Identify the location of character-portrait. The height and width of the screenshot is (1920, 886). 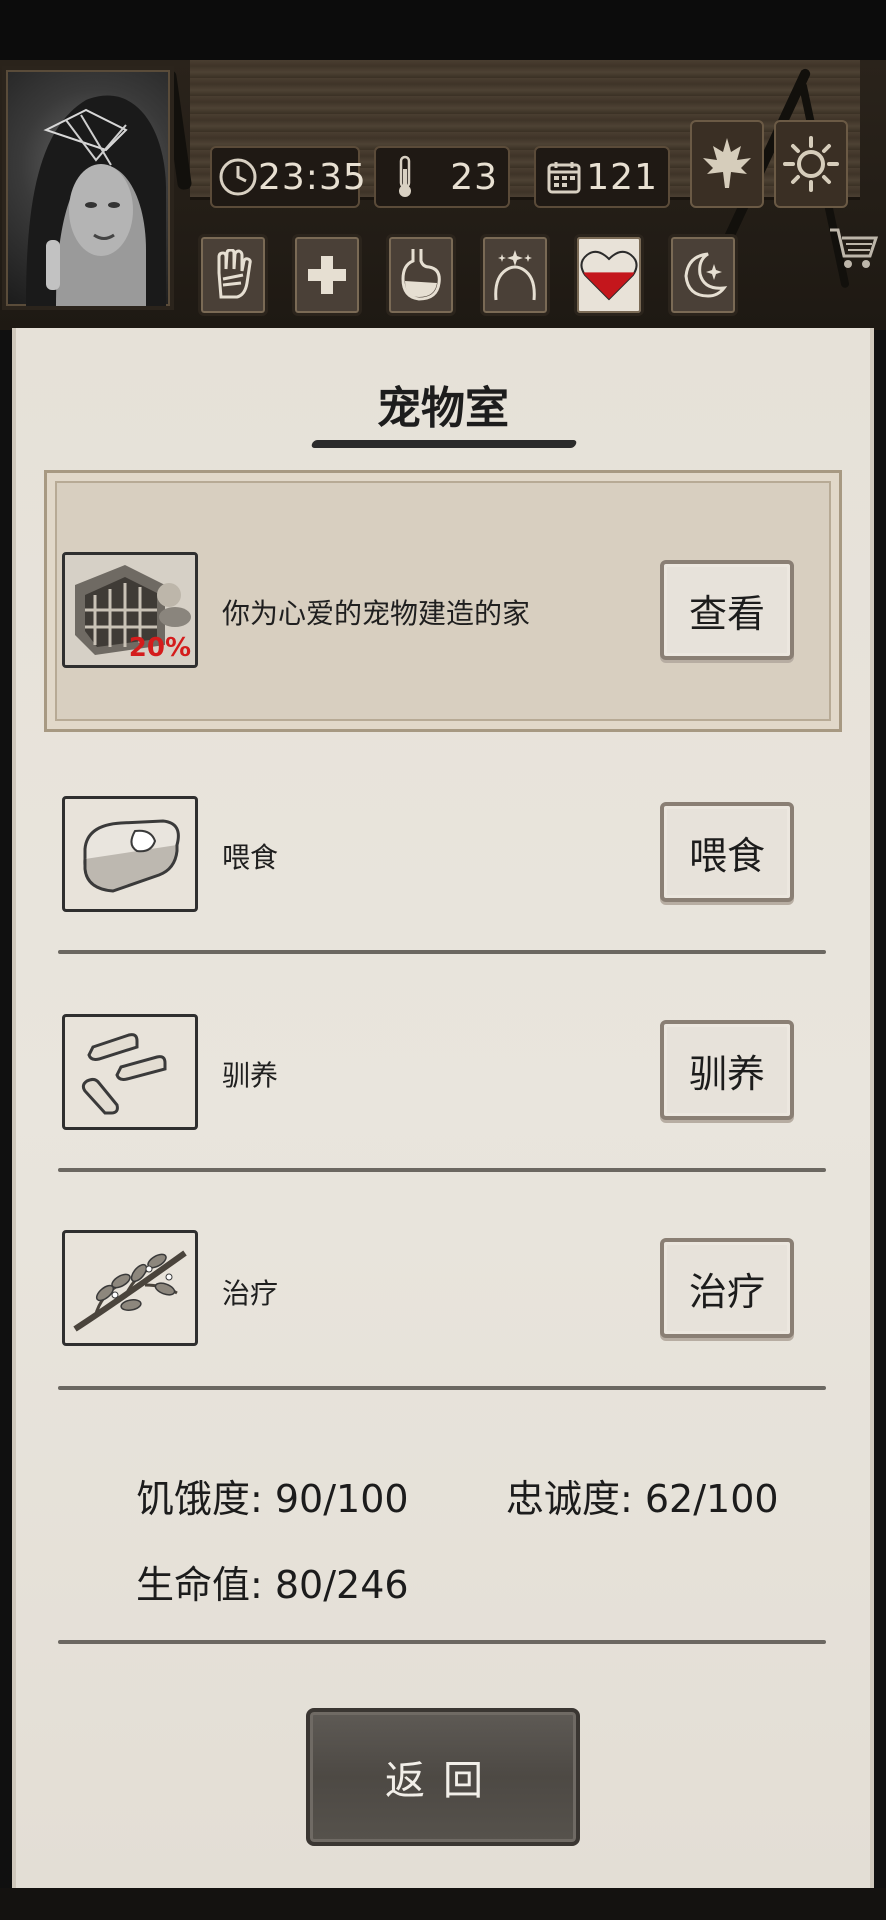
(88, 188).